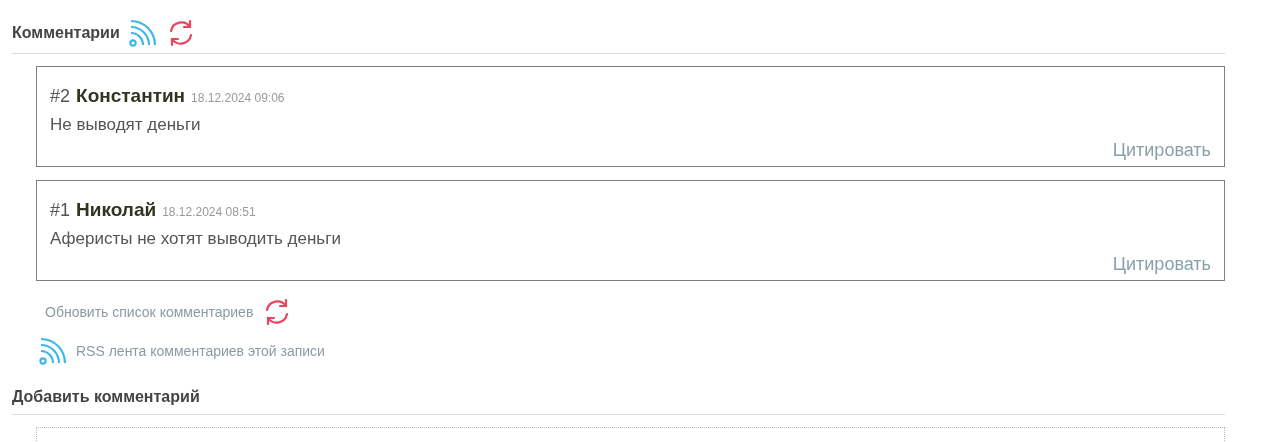 The width and height of the screenshot is (1274, 442). Describe the element at coordinates (238, 98) in the screenshot. I see `comment-date: 18.12.2024 09:06` at that location.